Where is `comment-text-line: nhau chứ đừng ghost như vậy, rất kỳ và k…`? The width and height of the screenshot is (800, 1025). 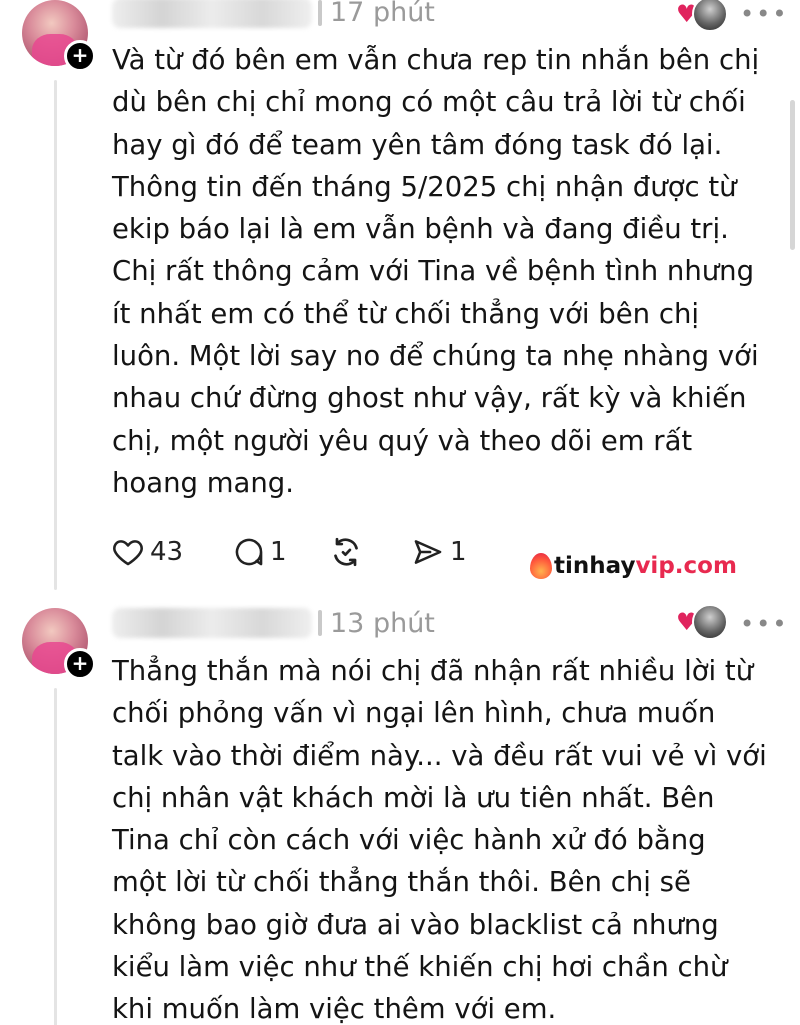 comment-text-line: nhau chứ đừng ghost như vậy, rất kỳ và k… is located at coordinates (429, 398).